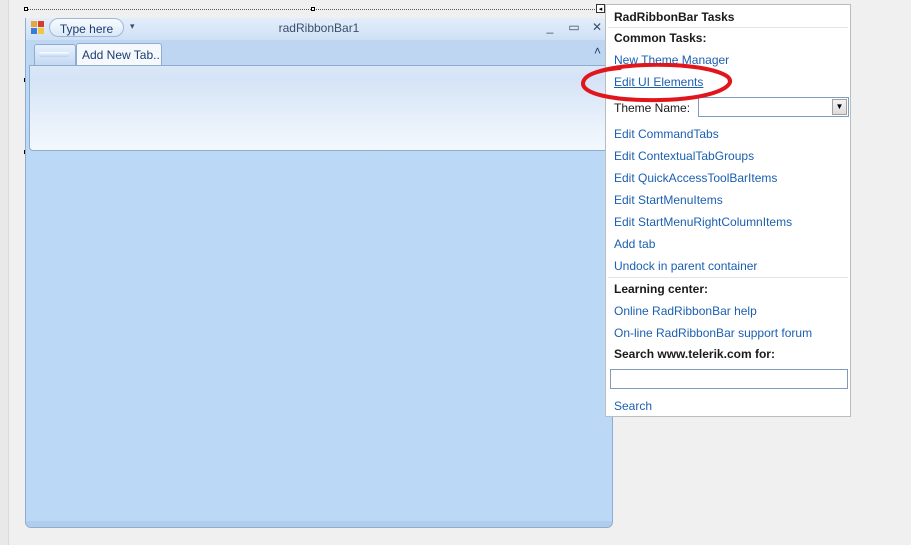  Describe the element at coordinates (132, 26) in the screenshot. I see `quick-access-dropdown-icon: ▾` at that location.